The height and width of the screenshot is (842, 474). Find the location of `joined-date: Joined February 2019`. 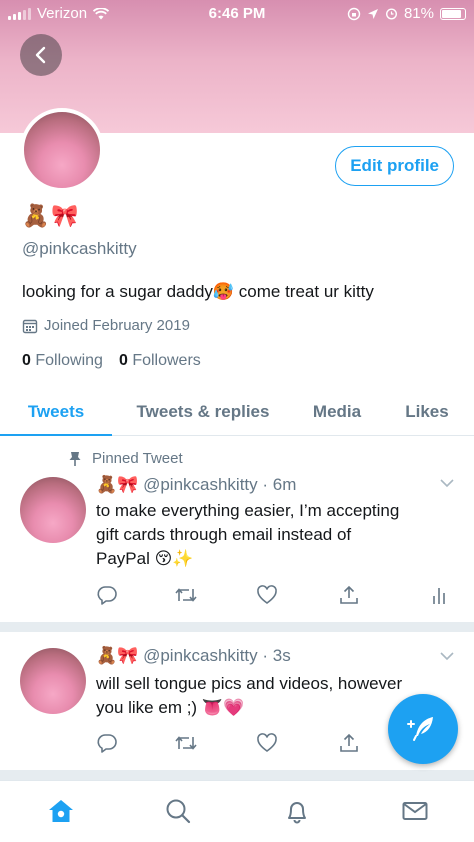

joined-date: Joined February 2019 is located at coordinates (117, 325).